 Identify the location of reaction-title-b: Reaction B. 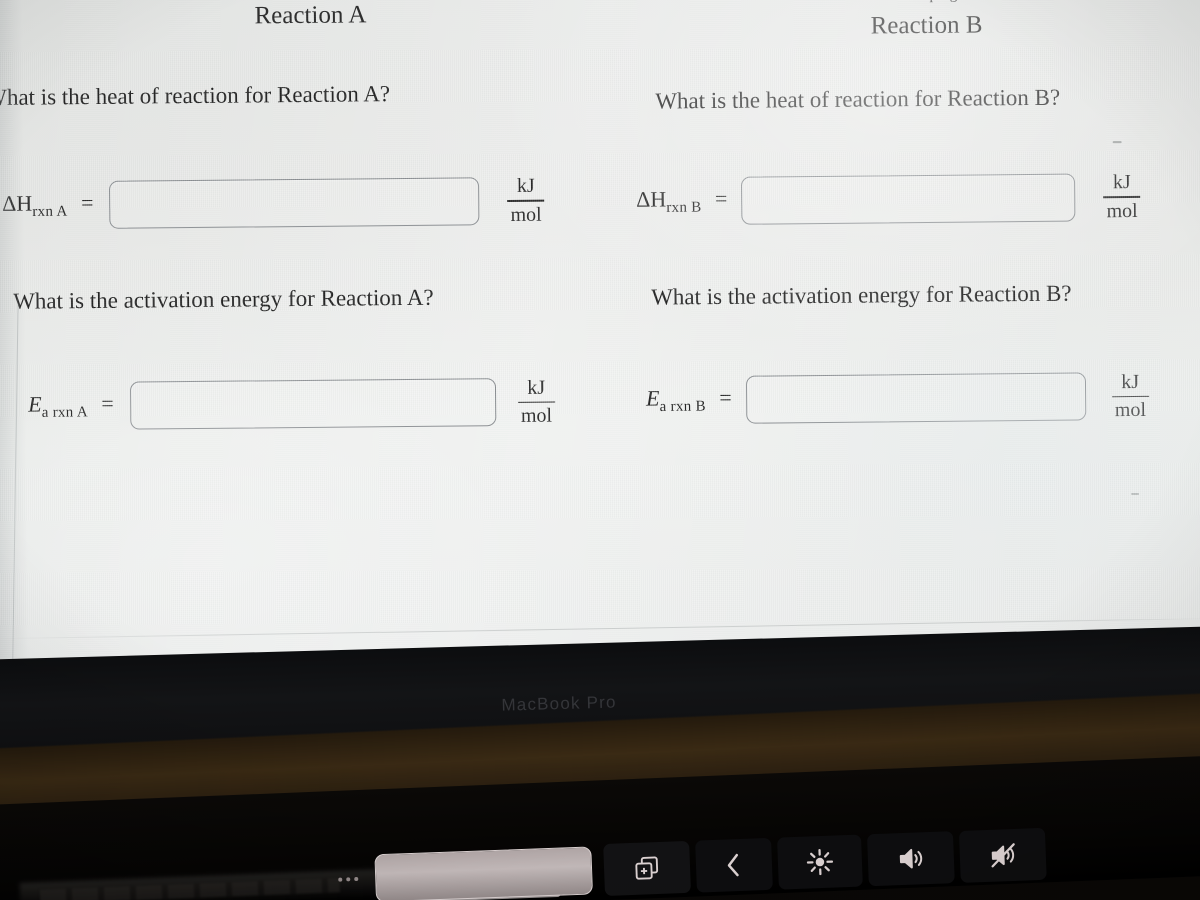
(926, 25).